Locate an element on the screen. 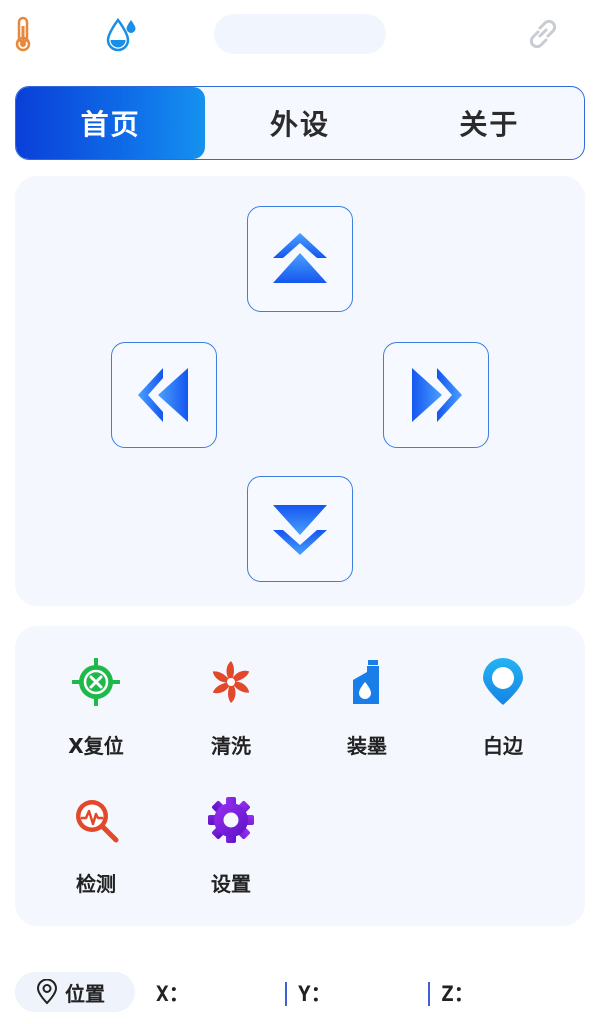 The height and width of the screenshot is (1024, 600). x-reset-button: X复位 is located at coordinates (96, 692).